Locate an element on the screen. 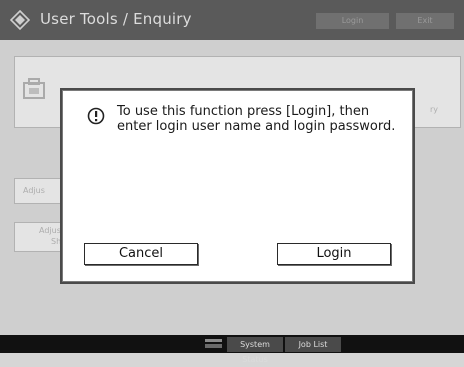 The width and height of the screenshot is (464, 367). status-bar: System Status Job List is located at coordinates (232, 349).